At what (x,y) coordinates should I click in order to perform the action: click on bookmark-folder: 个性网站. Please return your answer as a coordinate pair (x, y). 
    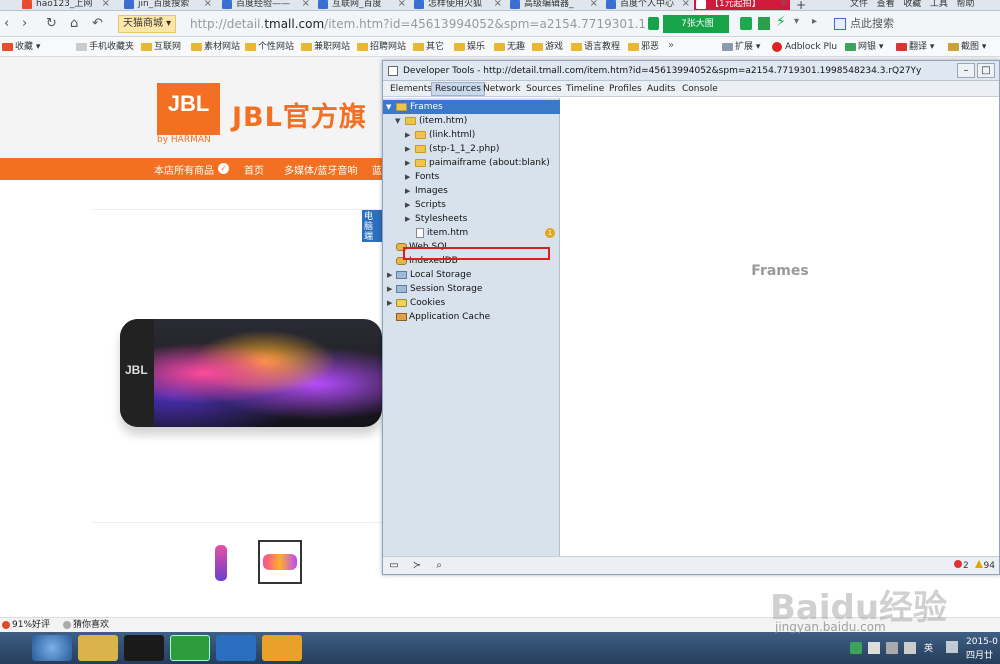
    Looking at the image, I should click on (269, 47).